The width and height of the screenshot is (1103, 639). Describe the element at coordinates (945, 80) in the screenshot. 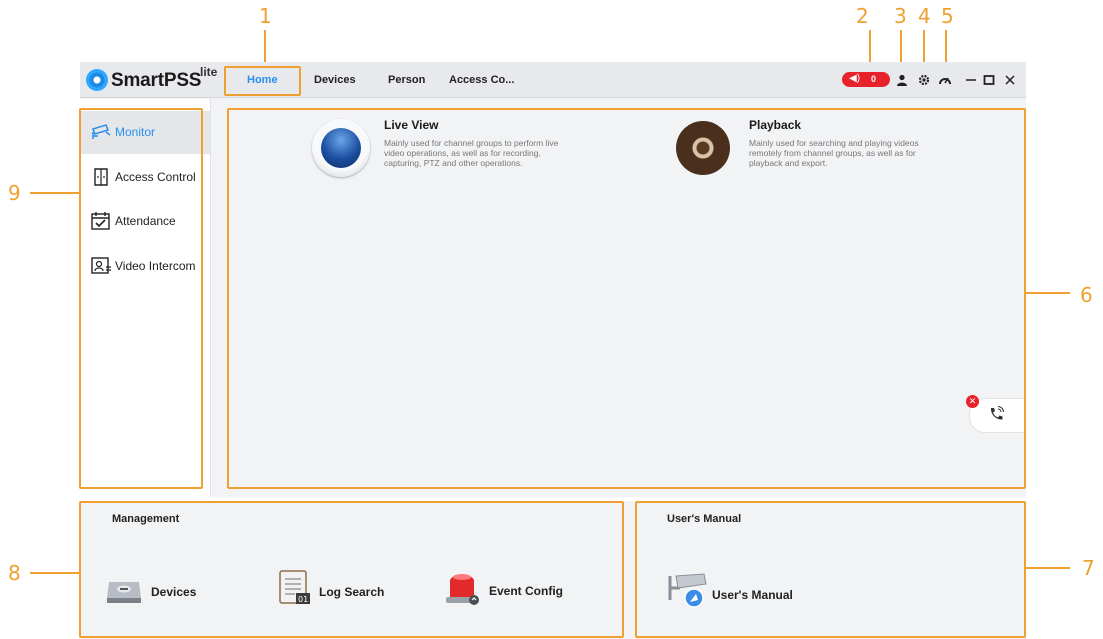

I see `gauge-icon` at that location.